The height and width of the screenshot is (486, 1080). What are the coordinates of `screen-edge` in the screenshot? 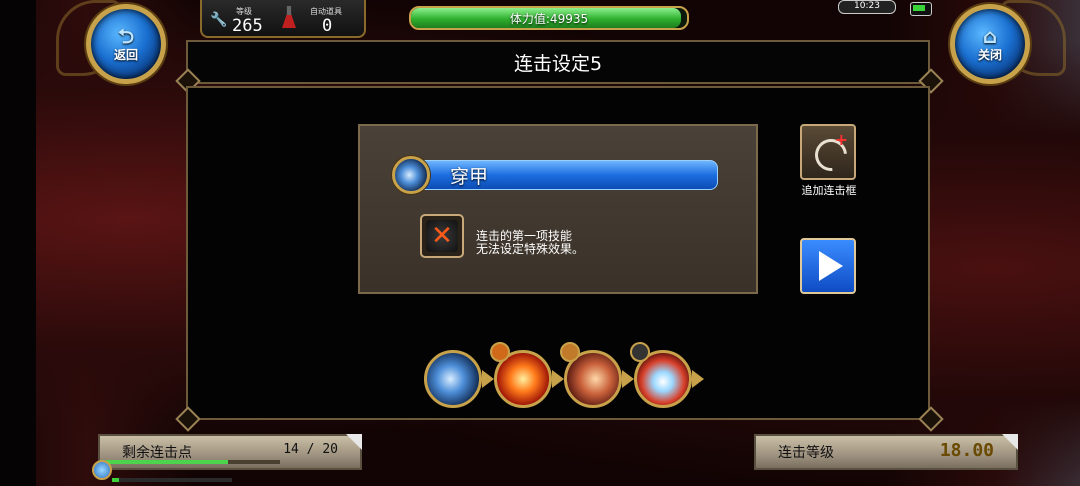 It's located at (18, 243).